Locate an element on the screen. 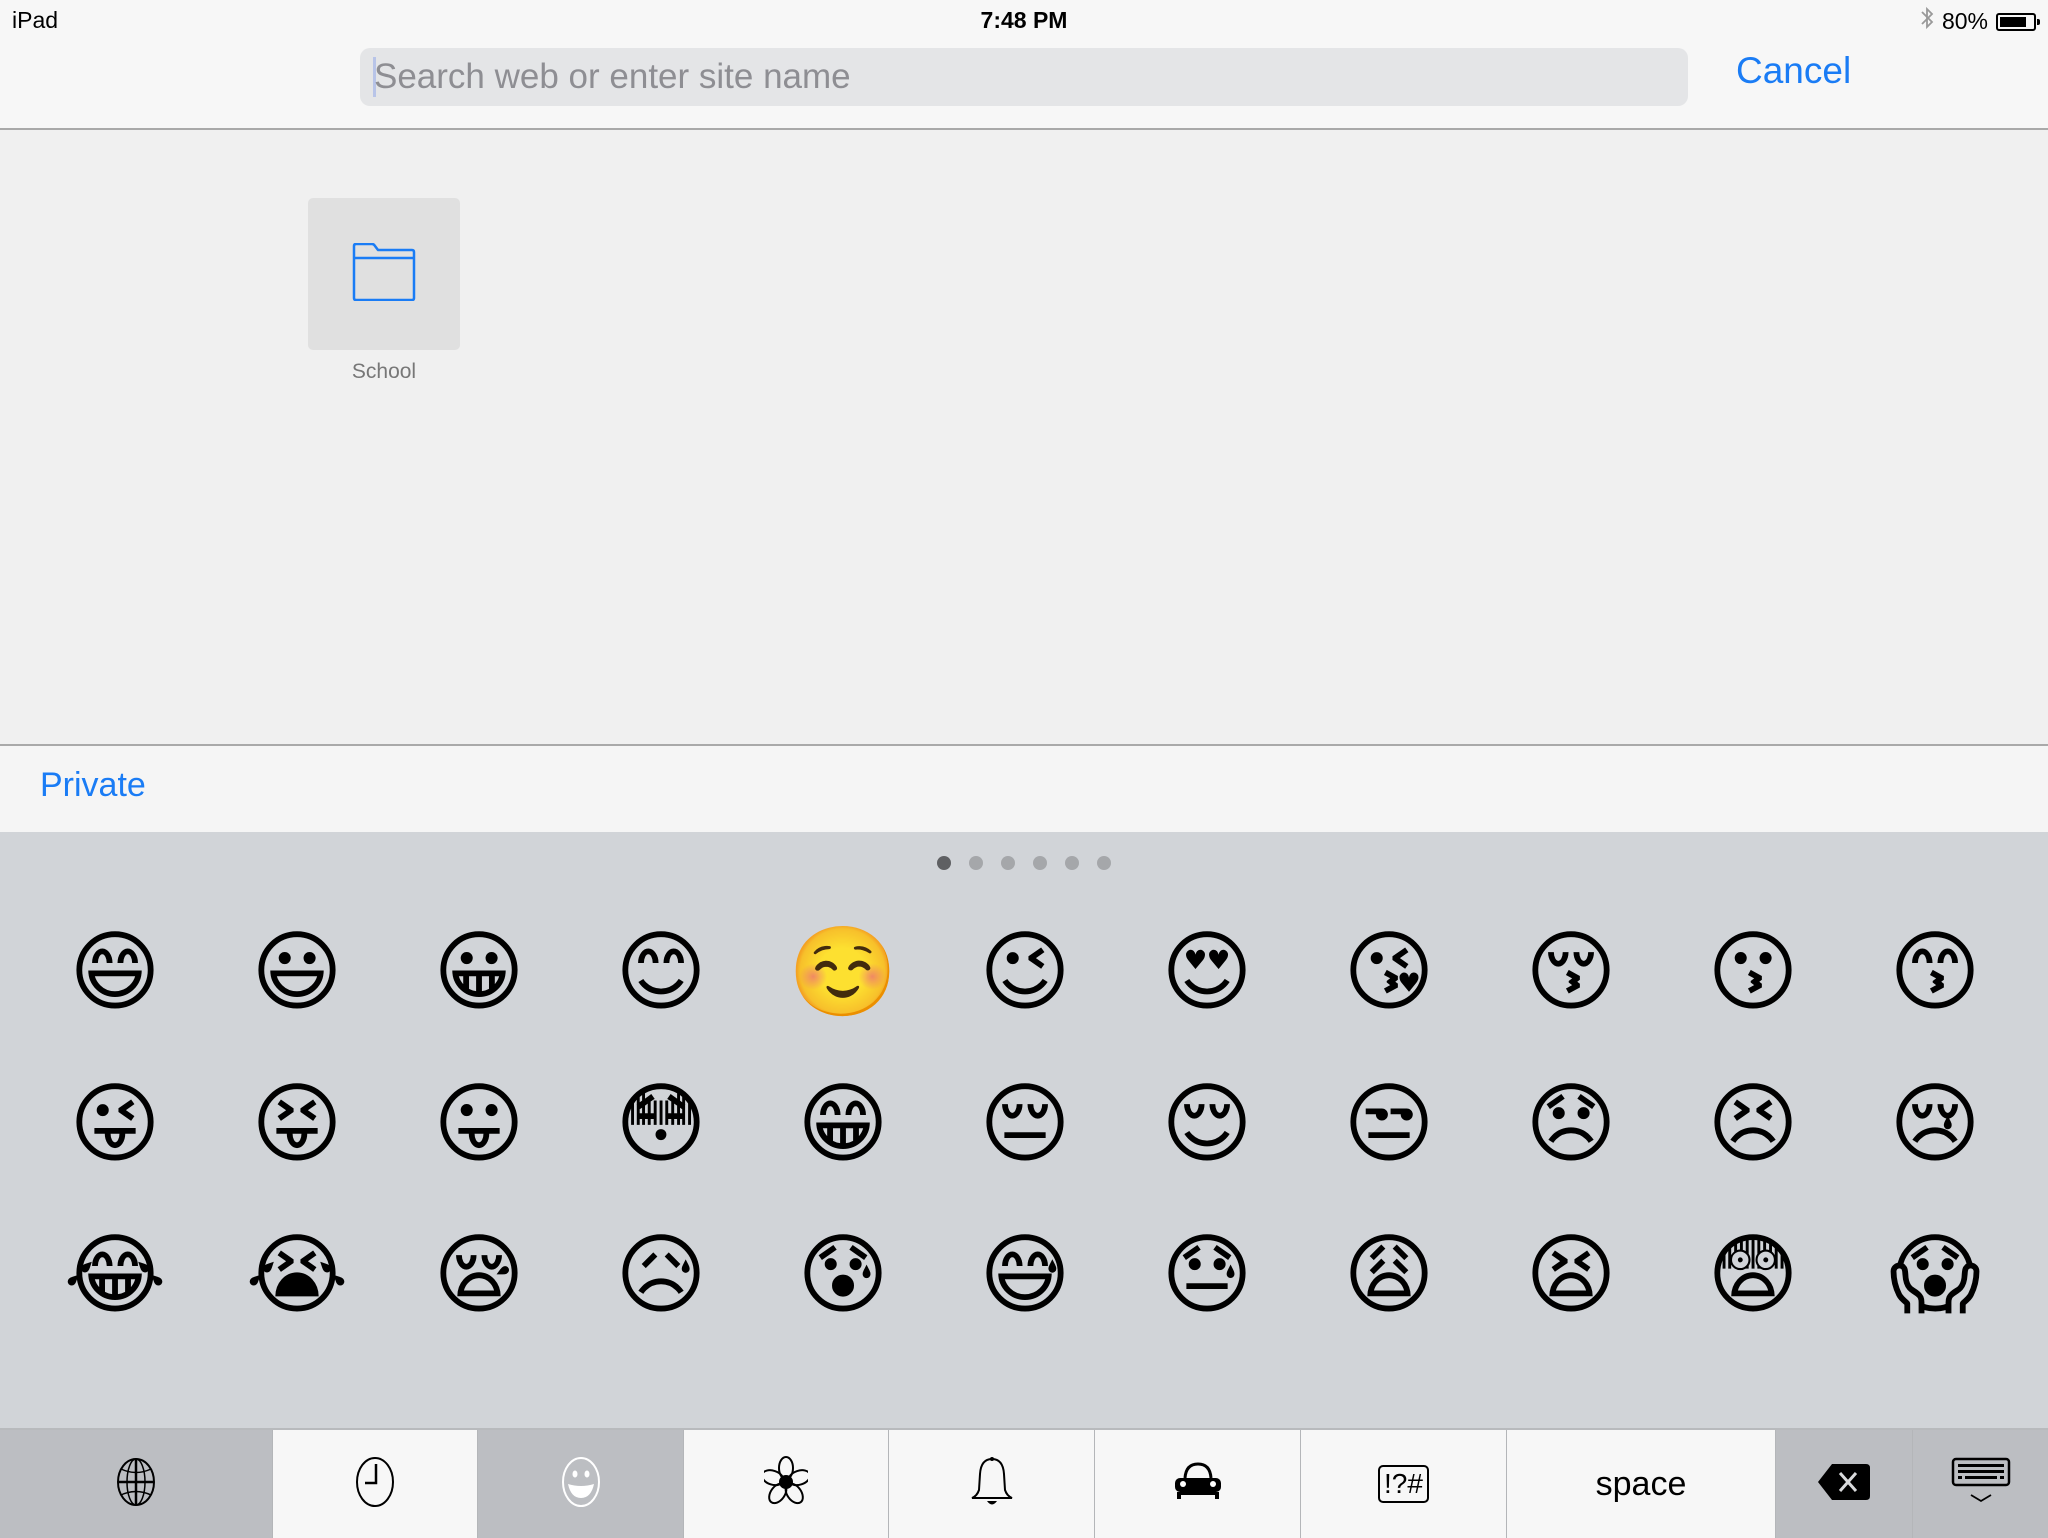  emoji-key: 😥 is located at coordinates (661, 1275).